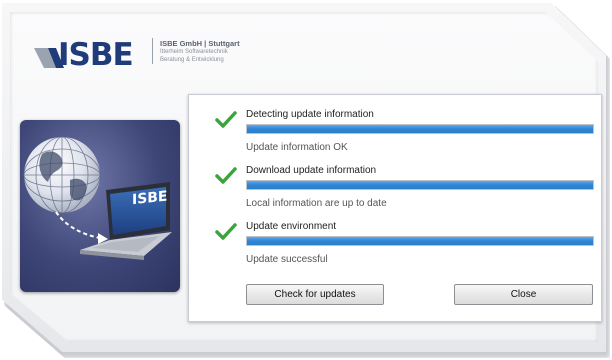  Describe the element at coordinates (192, 59) in the screenshot. I see `company-line-2: Beratung & Entwicklung` at that location.